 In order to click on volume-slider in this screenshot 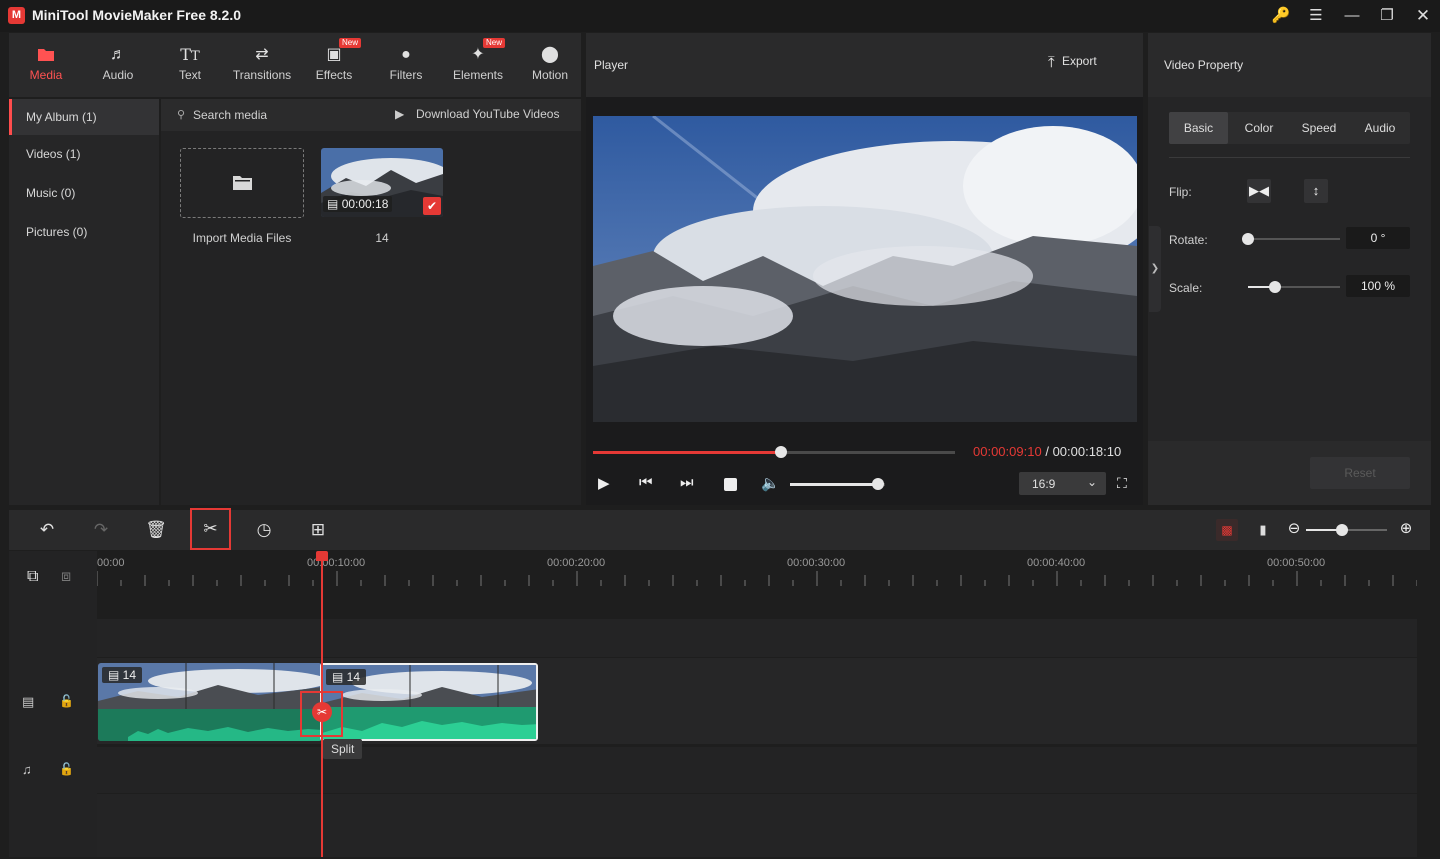, I will do `click(837, 484)`.